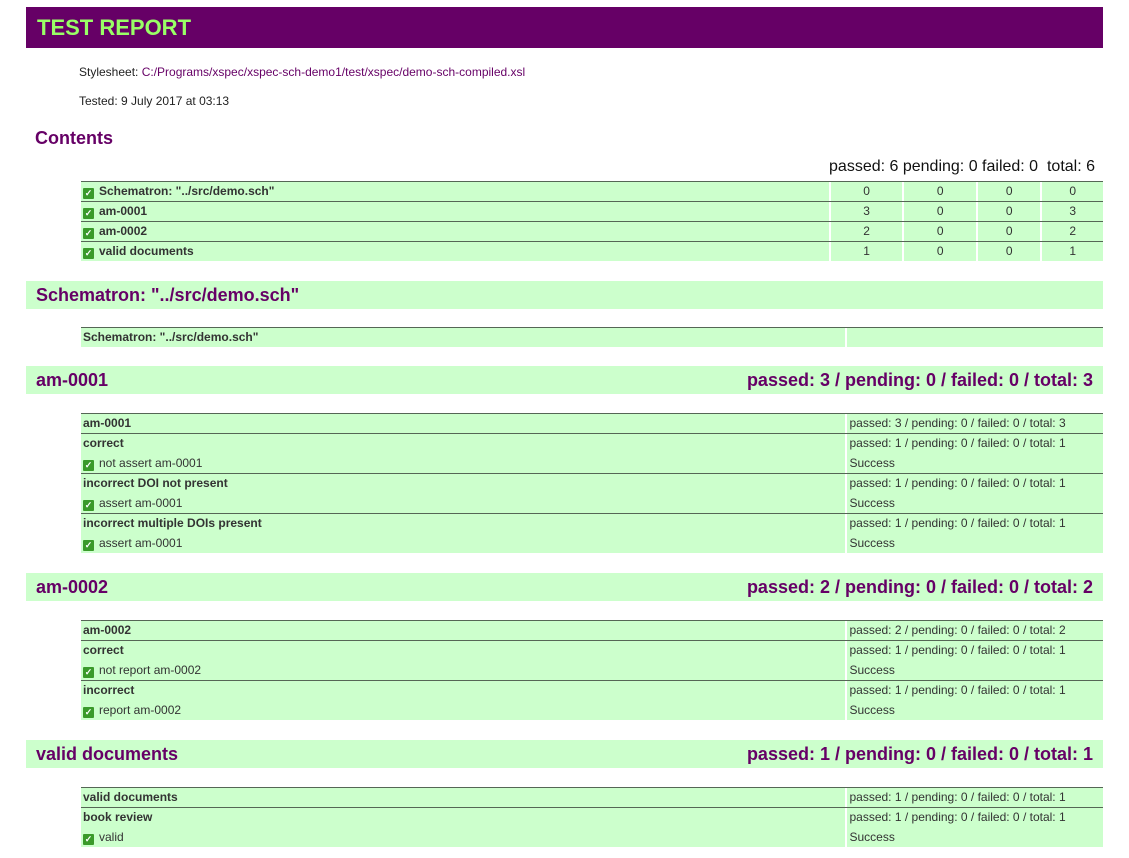  What do you see at coordinates (564, 295) in the screenshot?
I see `section-header-schematron: Schematron: "../src/demo.sch"` at bounding box center [564, 295].